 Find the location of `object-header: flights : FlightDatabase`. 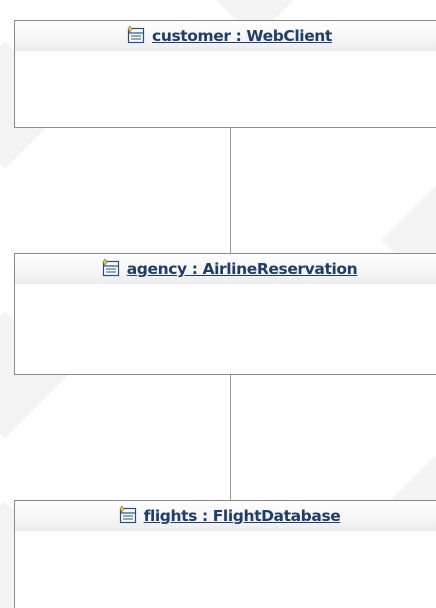

object-header: flights : FlightDatabase is located at coordinates (225, 516).